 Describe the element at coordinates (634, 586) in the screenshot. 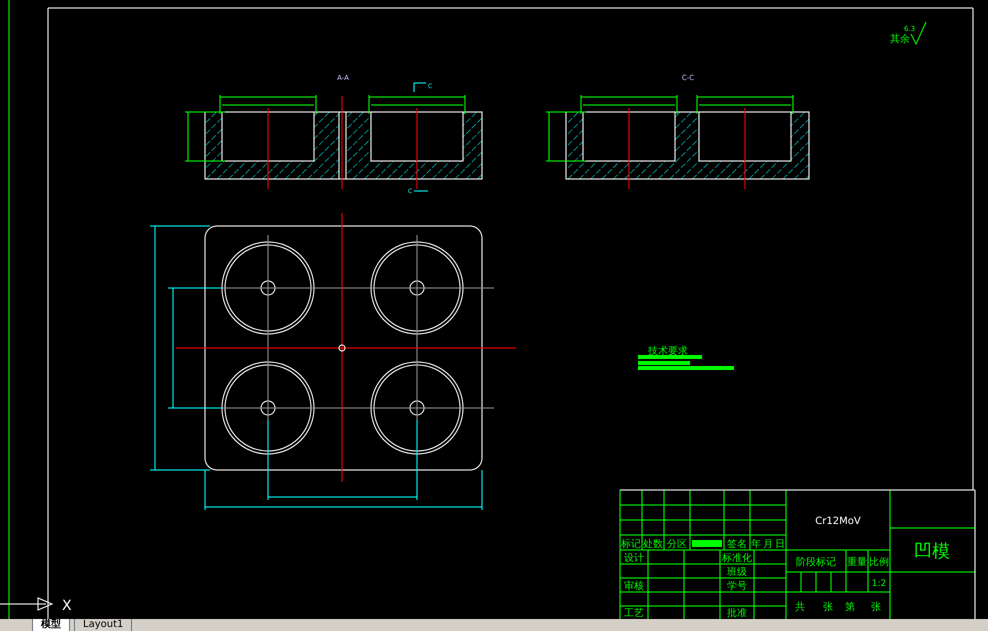

I see `title-block-label: 审核` at that location.